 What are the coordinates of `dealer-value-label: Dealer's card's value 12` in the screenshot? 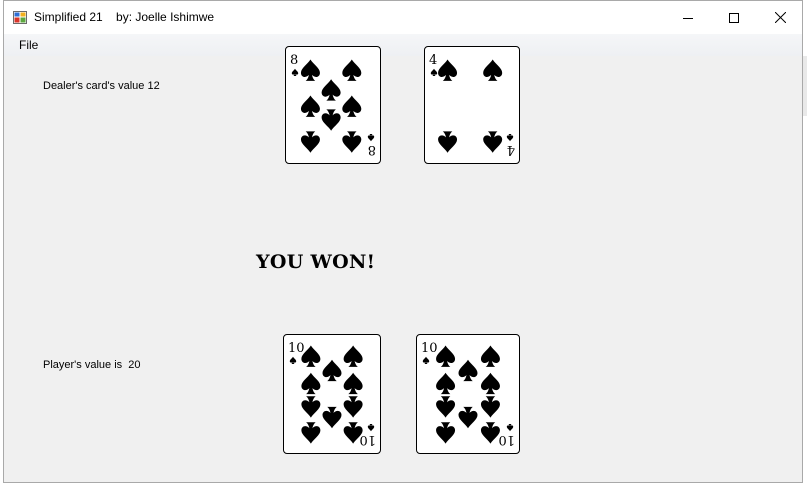 It's located at (101, 86).